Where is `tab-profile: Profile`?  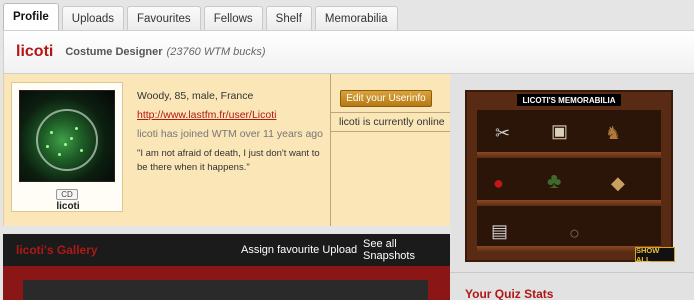 tab-profile: Profile is located at coordinates (31, 16).